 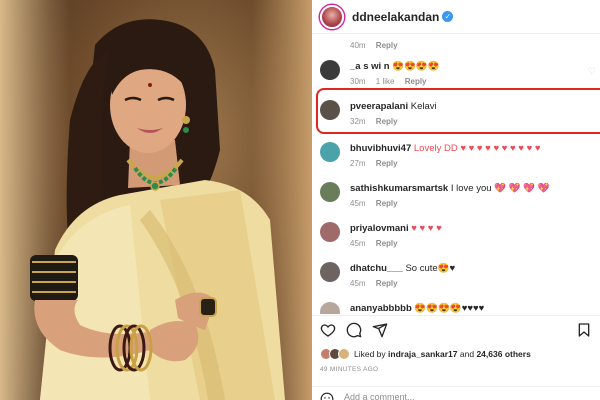 I want to click on comment-time: 32m, so click(x=358, y=121).